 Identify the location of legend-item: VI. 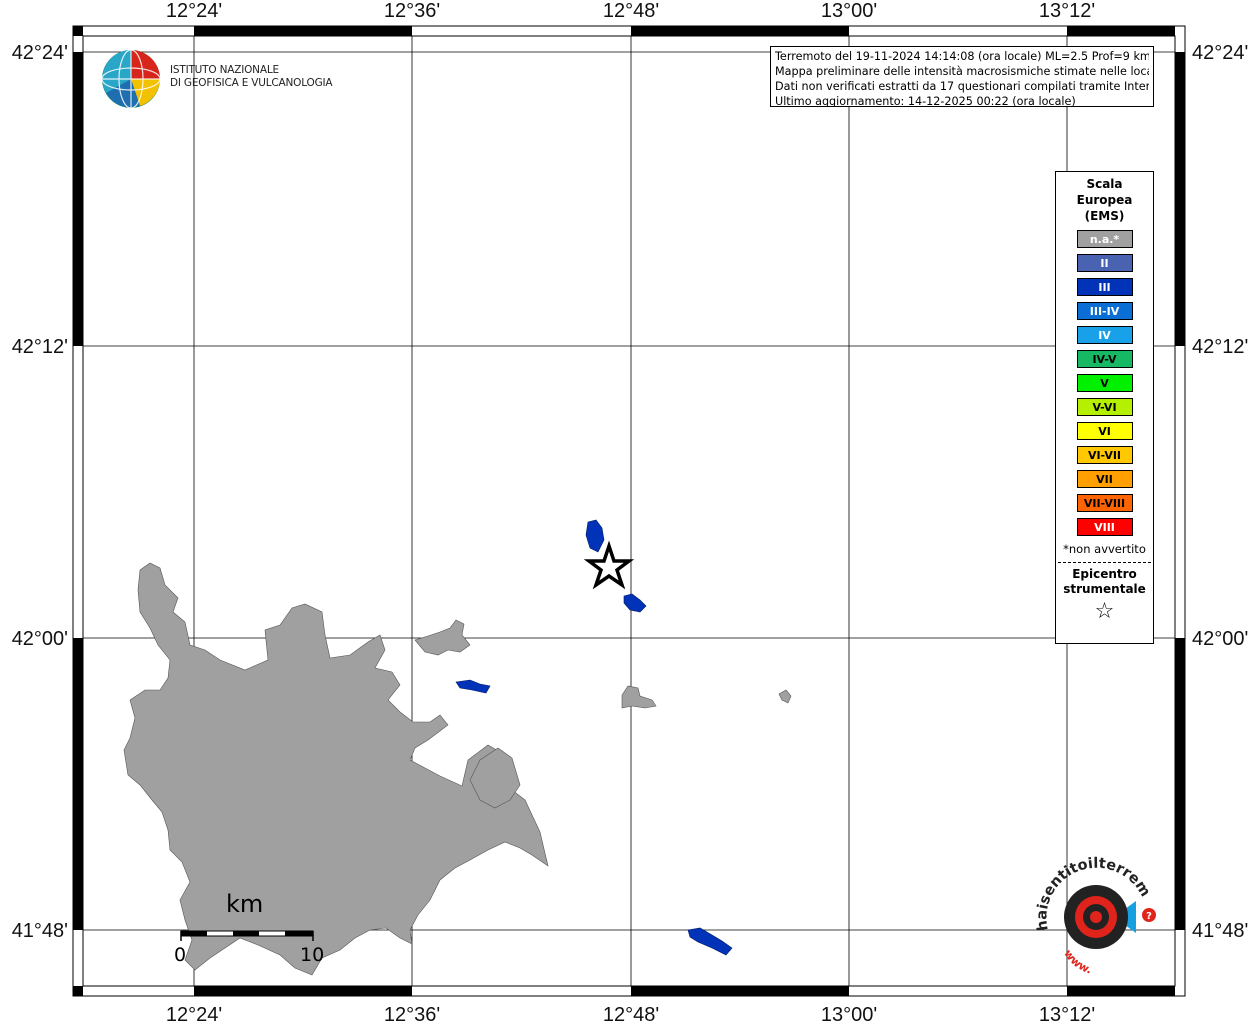
(1104, 431).